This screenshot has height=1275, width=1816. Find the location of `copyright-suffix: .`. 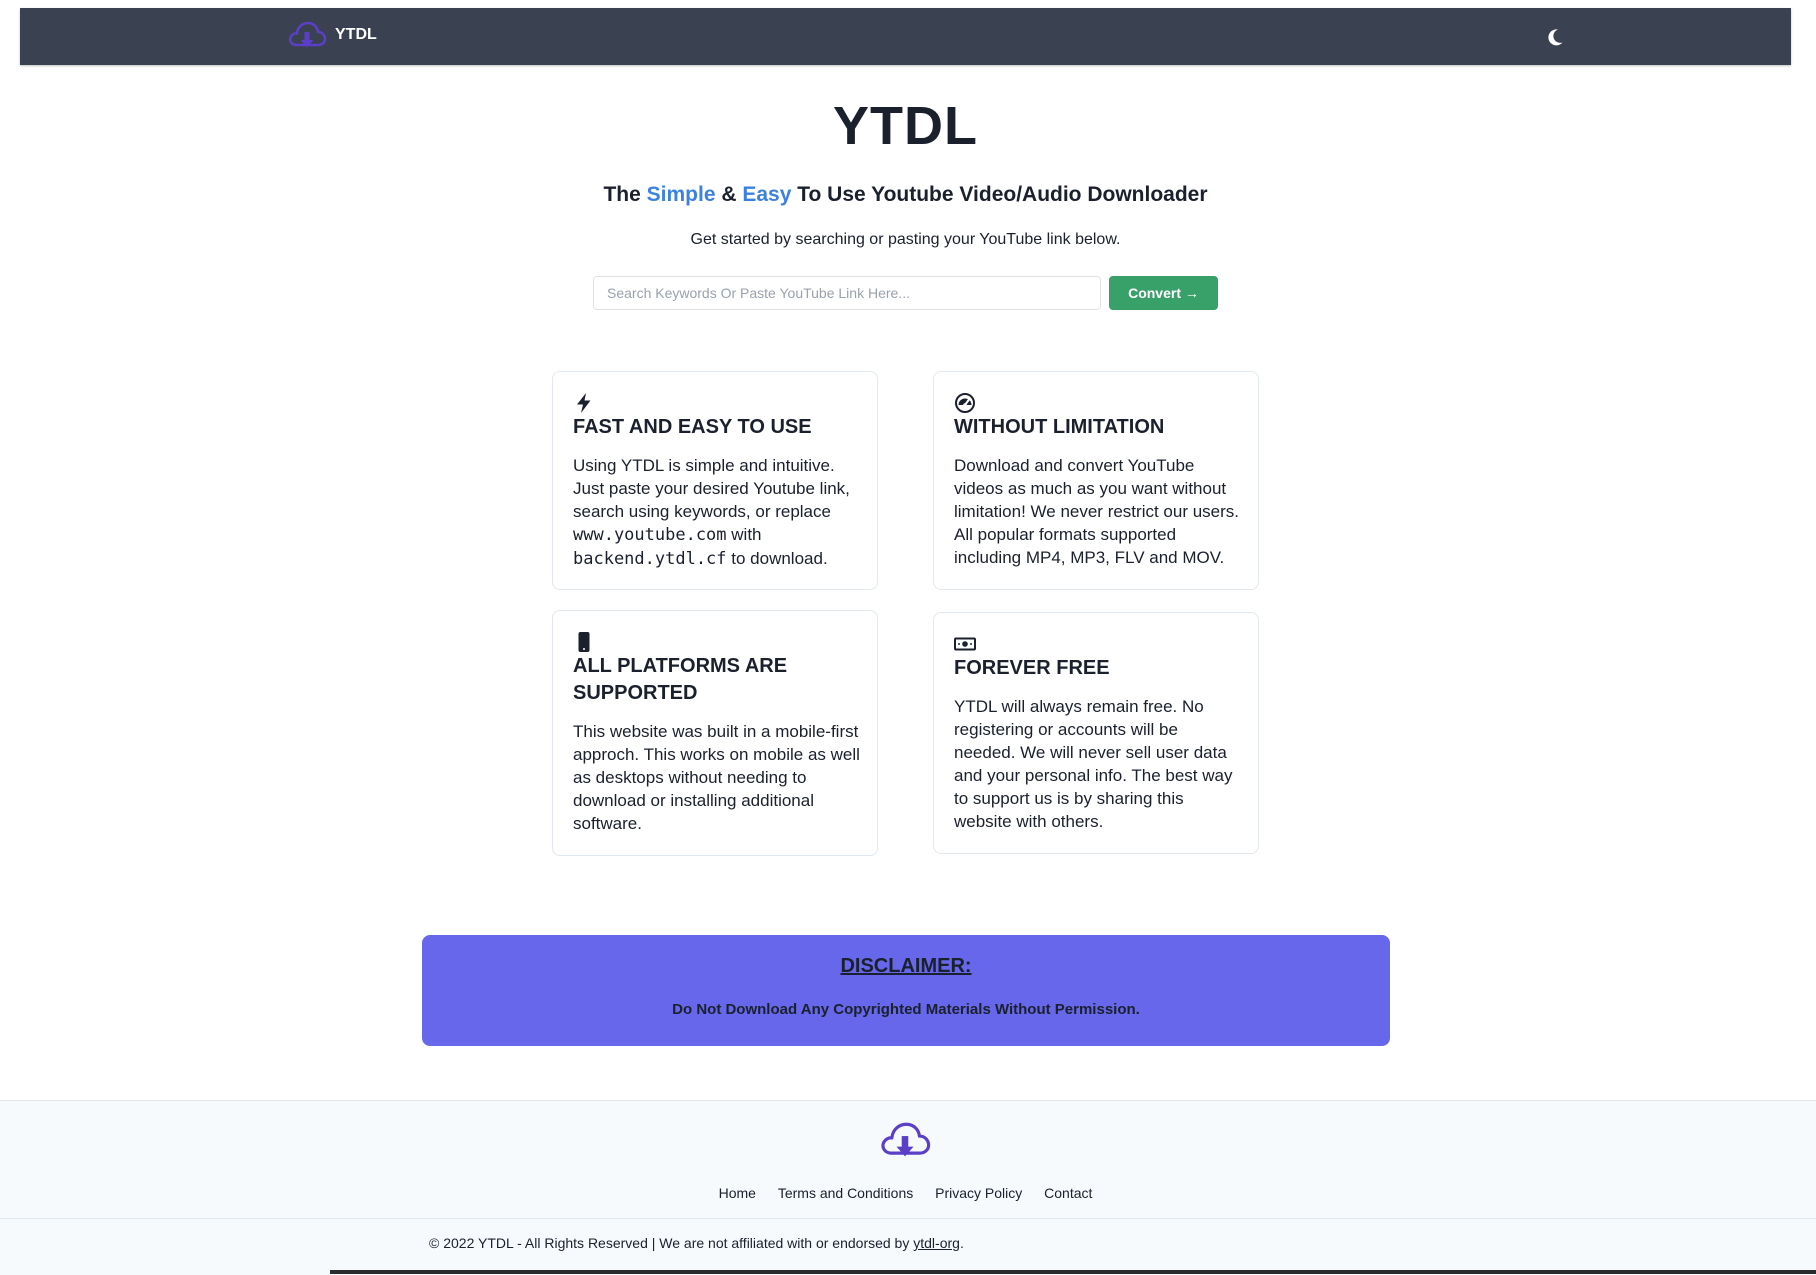

copyright-suffix: . is located at coordinates (961, 1243).